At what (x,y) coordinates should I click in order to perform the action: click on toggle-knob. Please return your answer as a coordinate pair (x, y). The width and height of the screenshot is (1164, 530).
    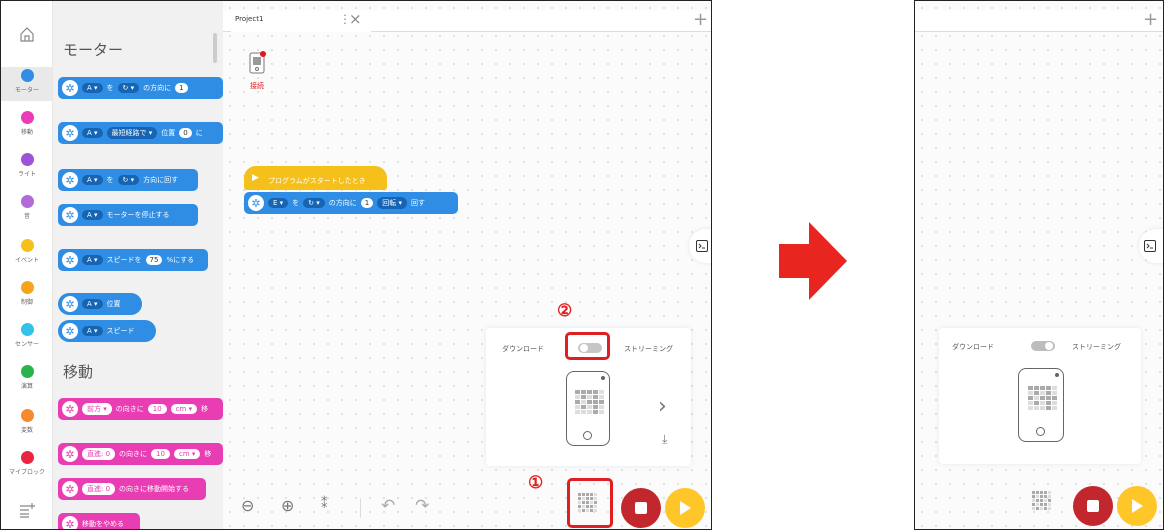
    Looking at the image, I should click on (1049, 346).